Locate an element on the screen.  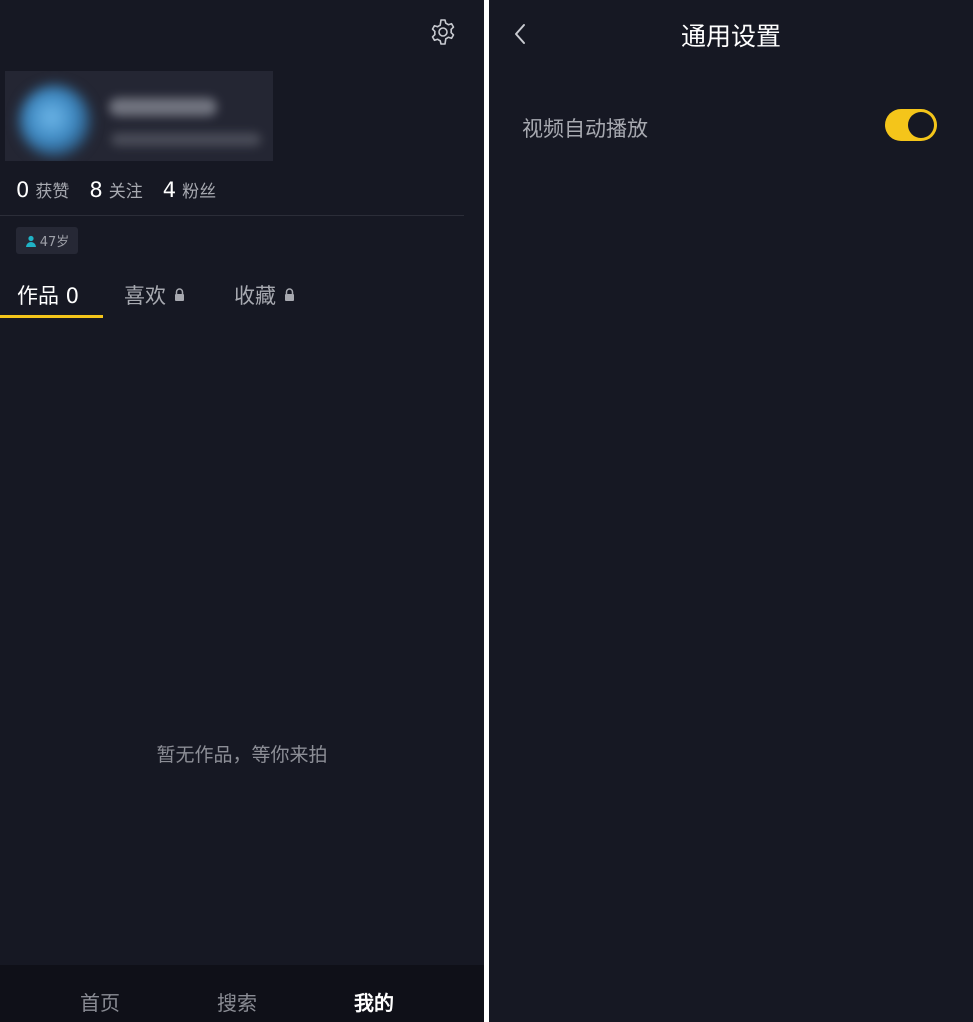
nav-search: 搜索 is located at coordinates (237, 1001).